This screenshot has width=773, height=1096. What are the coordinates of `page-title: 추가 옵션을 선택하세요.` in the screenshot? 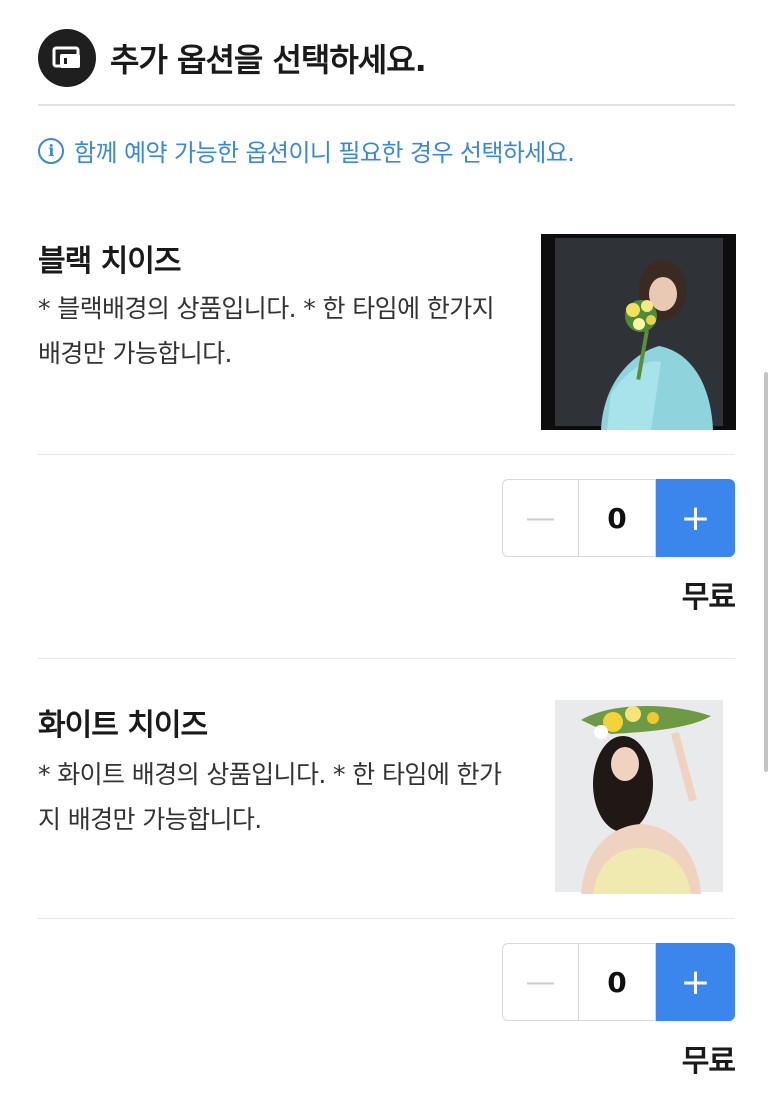 It's located at (268, 60).